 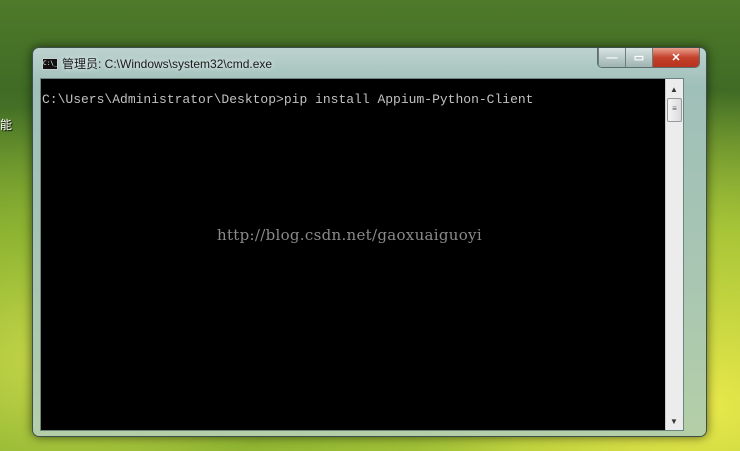 What do you see at coordinates (349, 235) in the screenshot?
I see `watermark: http://blog.csdn.net/gaoxuaiguoyi` at bounding box center [349, 235].